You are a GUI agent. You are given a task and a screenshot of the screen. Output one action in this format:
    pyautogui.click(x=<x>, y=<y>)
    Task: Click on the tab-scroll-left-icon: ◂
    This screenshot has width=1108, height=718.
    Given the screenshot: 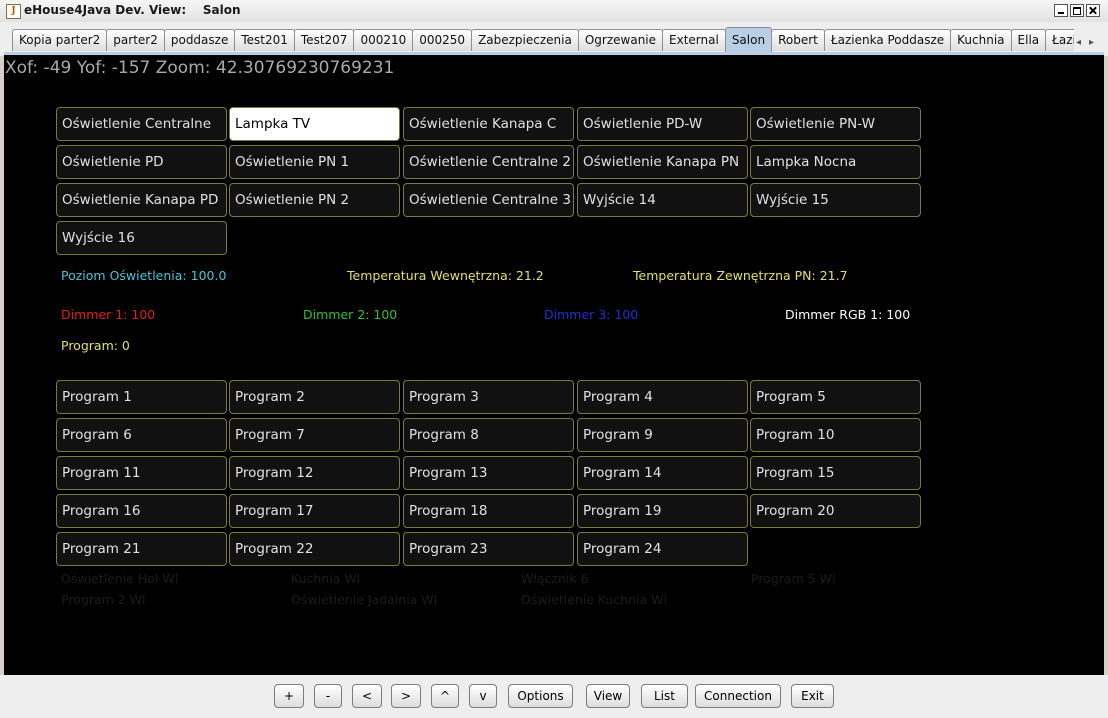 What is the action you would take?
    pyautogui.click(x=1082, y=42)
    